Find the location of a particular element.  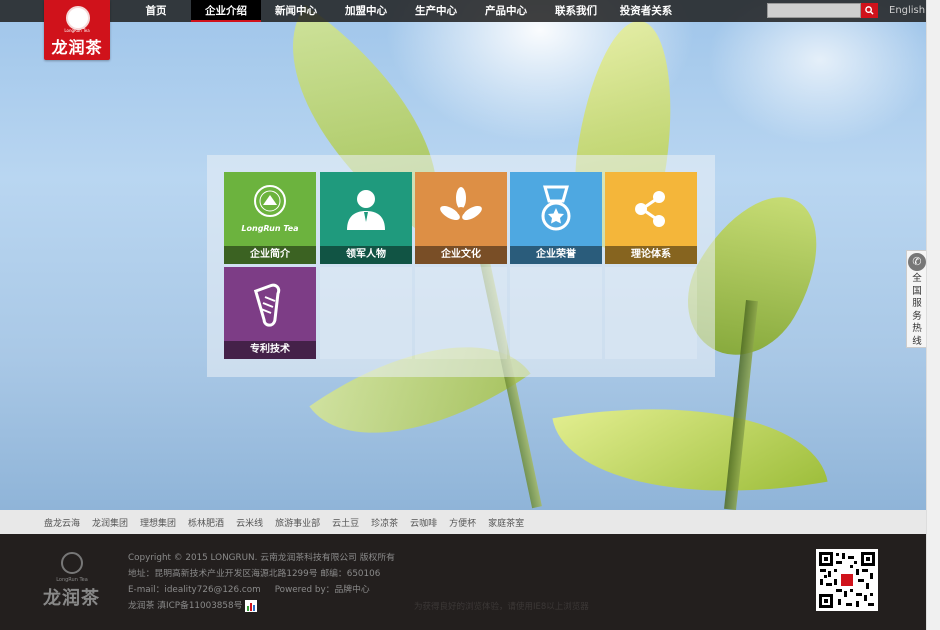

tile-logo-text: LongRun Tea is located at coordinates (269, 228).